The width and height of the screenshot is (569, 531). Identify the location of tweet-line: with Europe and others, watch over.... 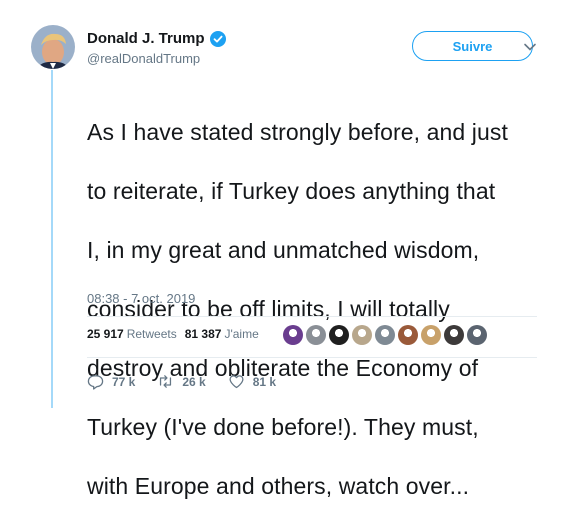
(278, 485).